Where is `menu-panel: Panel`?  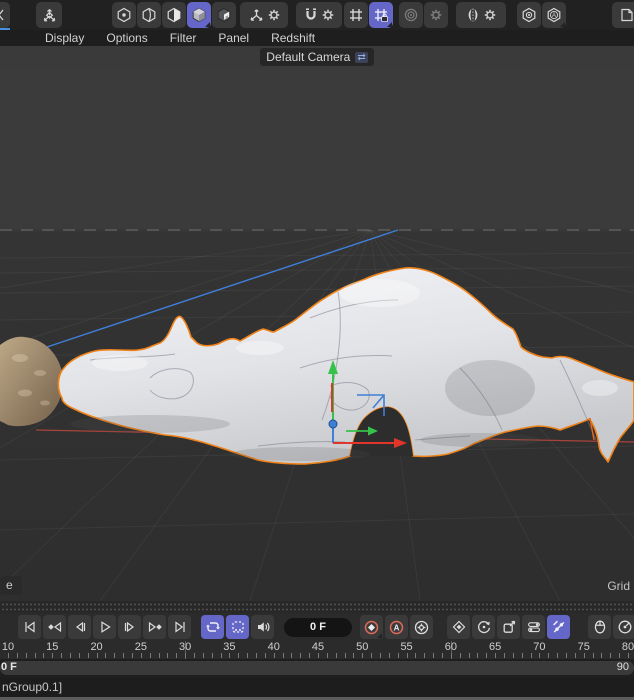 menu-panel: Panel is located at coordinates (233, 38).